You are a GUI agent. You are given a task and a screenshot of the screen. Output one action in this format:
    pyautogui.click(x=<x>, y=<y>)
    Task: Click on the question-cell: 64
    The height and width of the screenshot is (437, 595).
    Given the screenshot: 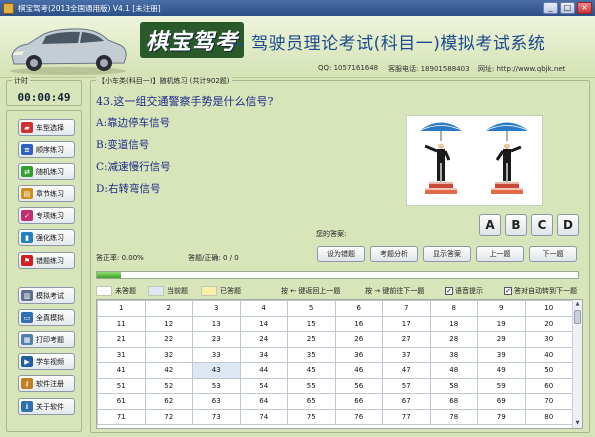 What is the action you would take?
    pyautogui.click(x=263, y=401)
    